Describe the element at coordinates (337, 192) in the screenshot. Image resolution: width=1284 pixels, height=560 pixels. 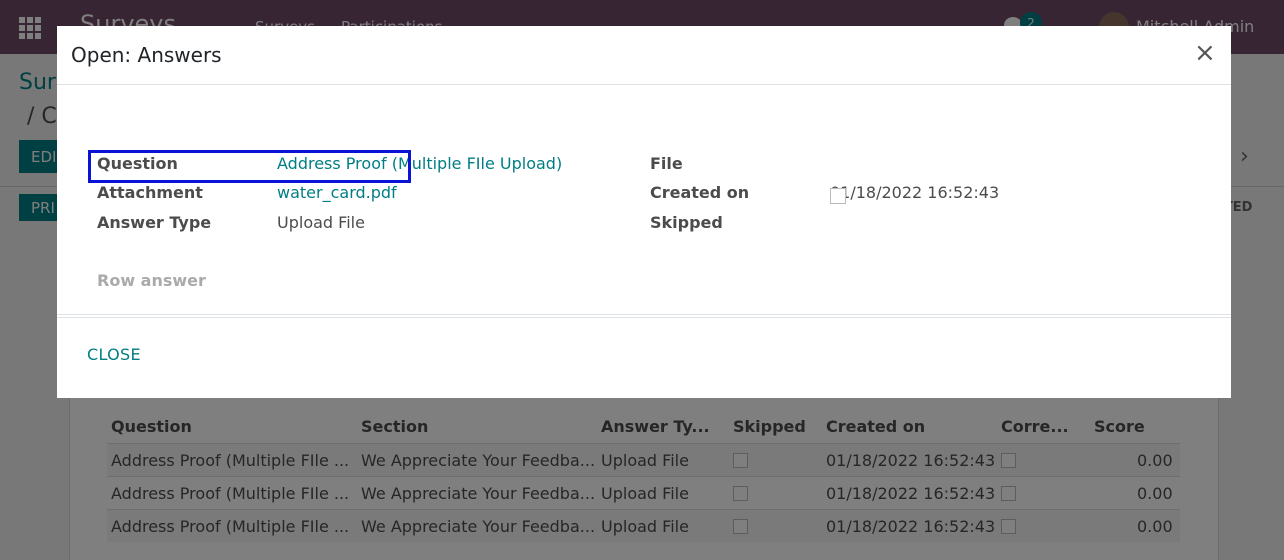
I see `attachment-link: water_card.pdf` at that location.